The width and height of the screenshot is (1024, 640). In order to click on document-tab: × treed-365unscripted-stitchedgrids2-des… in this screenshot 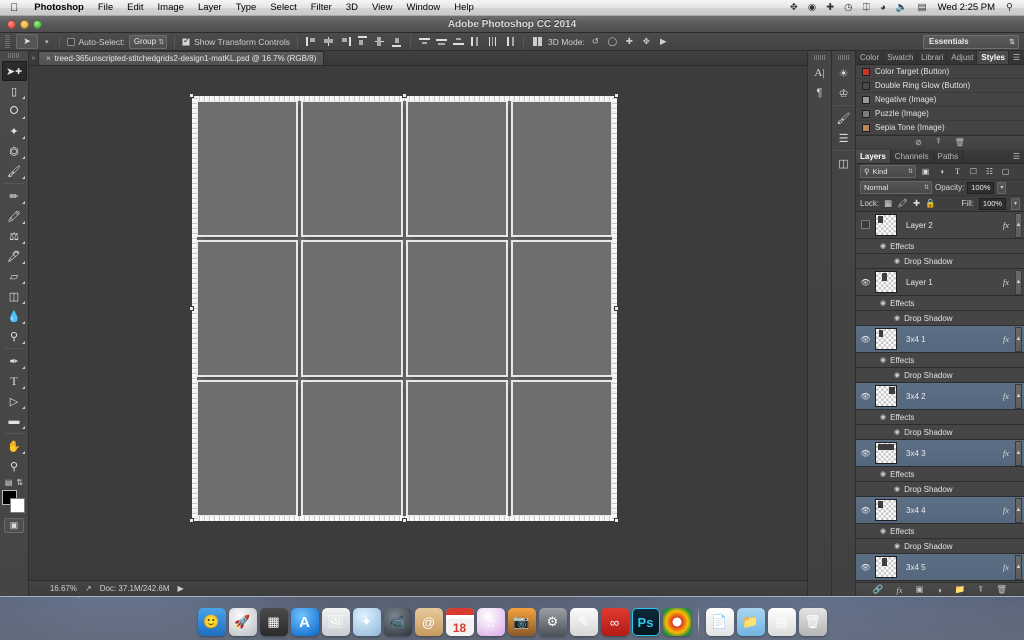, I will do `click(181, 58)`.